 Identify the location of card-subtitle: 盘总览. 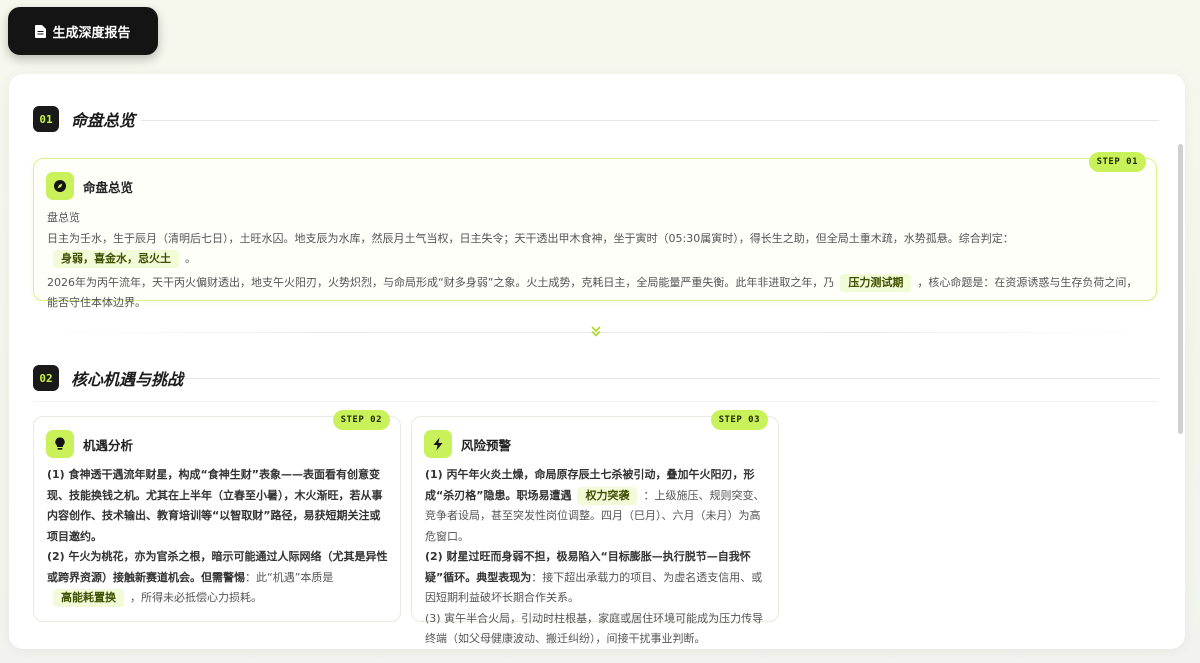
(63, 217).